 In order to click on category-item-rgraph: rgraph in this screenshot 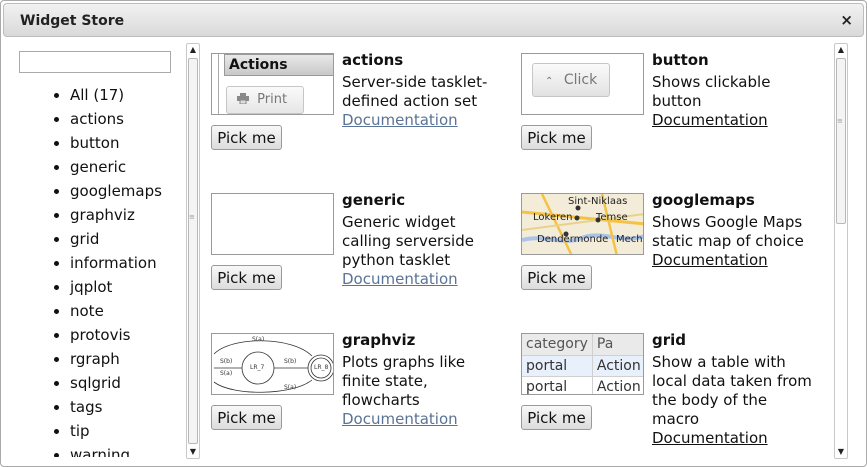, I will do `click(107, 359)`.